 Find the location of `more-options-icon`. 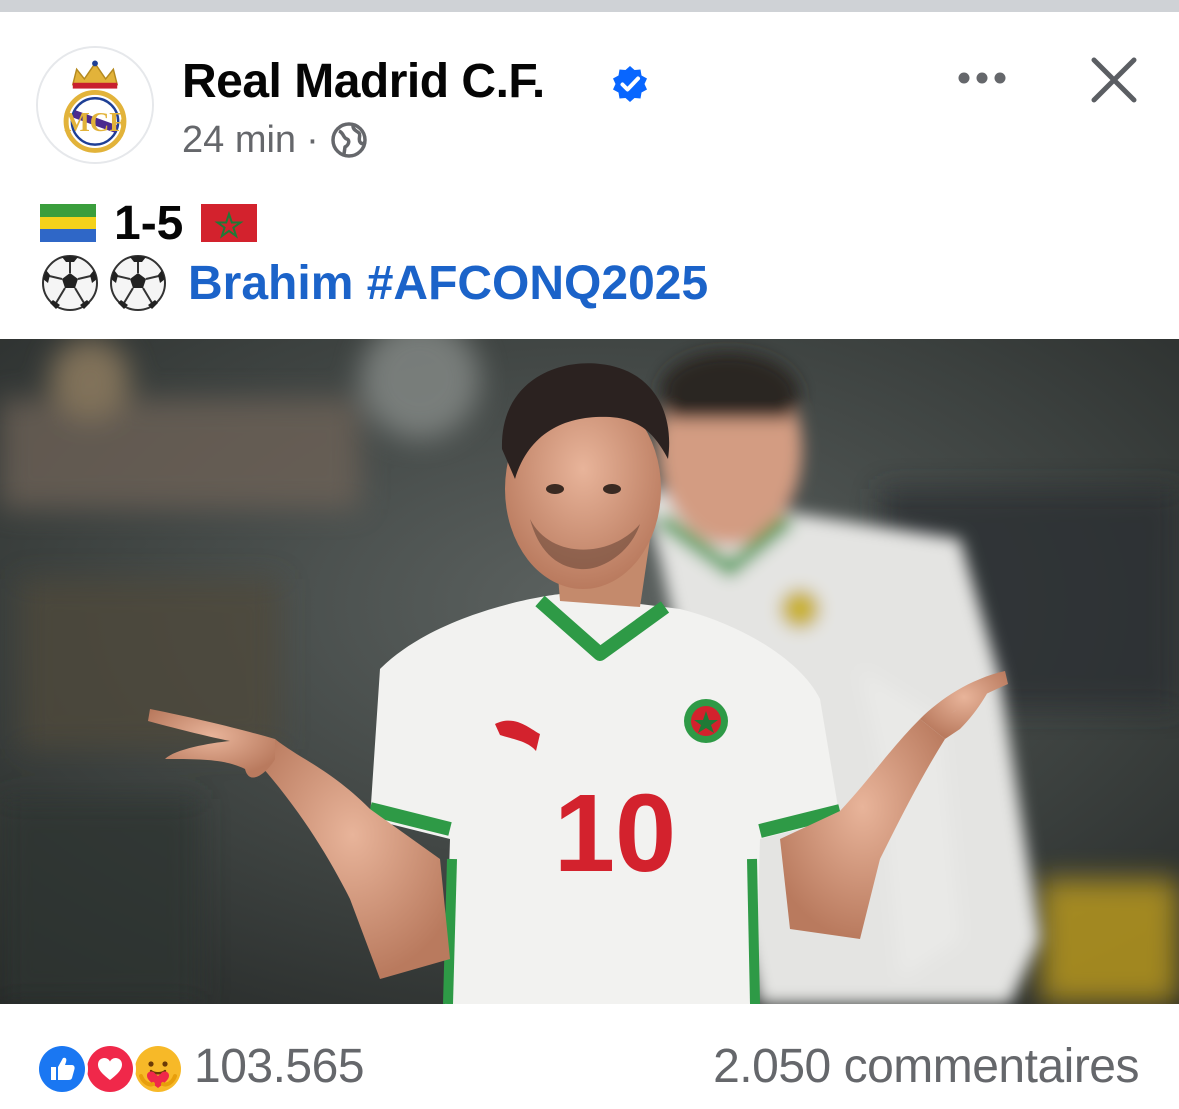

more-options-icon is located at coordinates (982, 78).